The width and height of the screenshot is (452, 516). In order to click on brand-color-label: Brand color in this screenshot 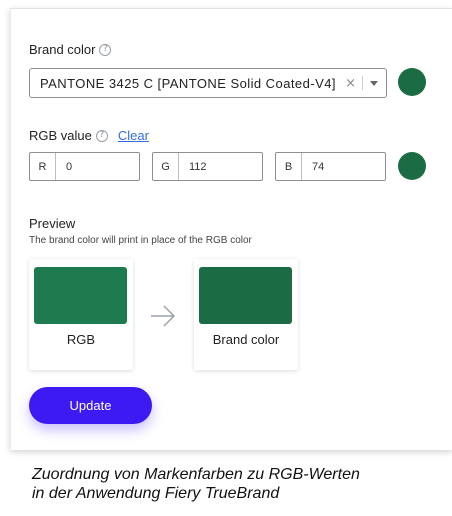, I will do `click(62, 49)`.